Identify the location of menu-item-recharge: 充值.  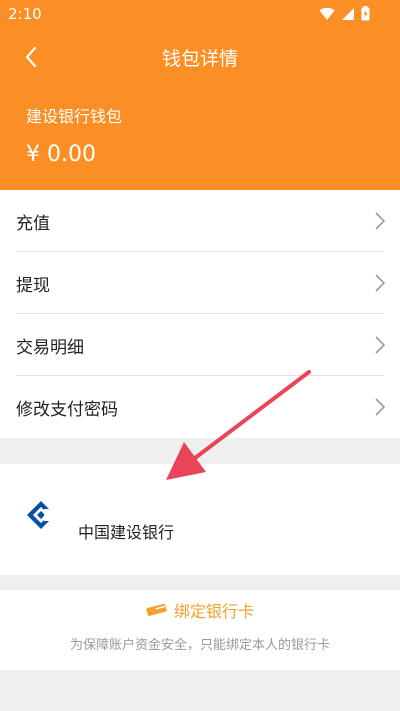
(200, 221).